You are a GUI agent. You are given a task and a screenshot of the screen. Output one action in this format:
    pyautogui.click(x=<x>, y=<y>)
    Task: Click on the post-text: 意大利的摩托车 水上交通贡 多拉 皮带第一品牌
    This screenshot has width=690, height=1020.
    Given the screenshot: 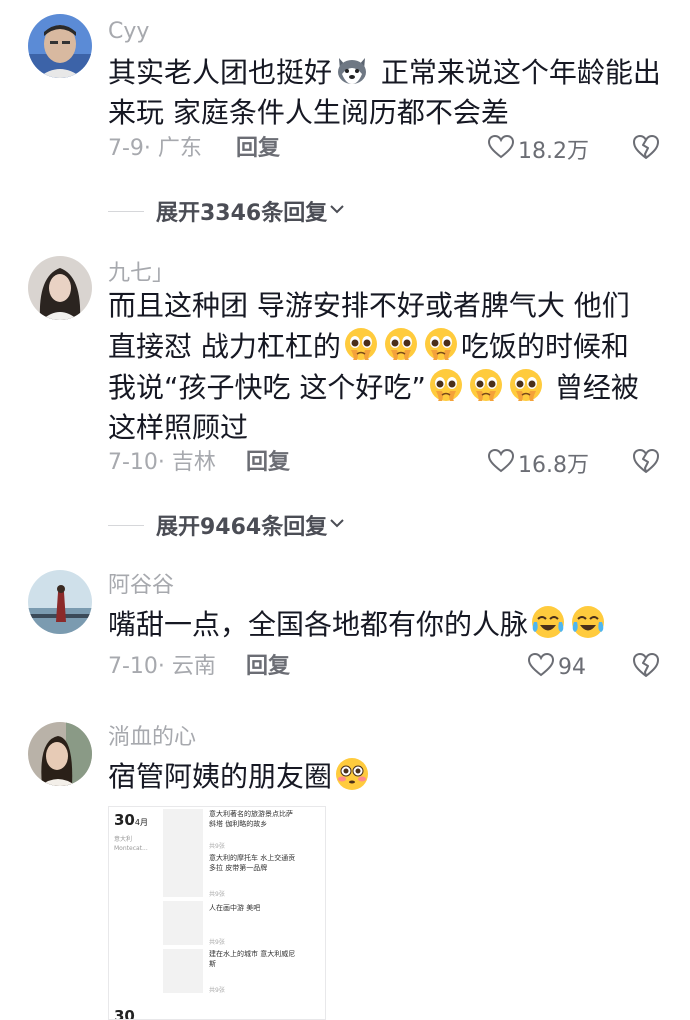 What is the action you would take?
    pyautogui.click(x=252, y=863)
    